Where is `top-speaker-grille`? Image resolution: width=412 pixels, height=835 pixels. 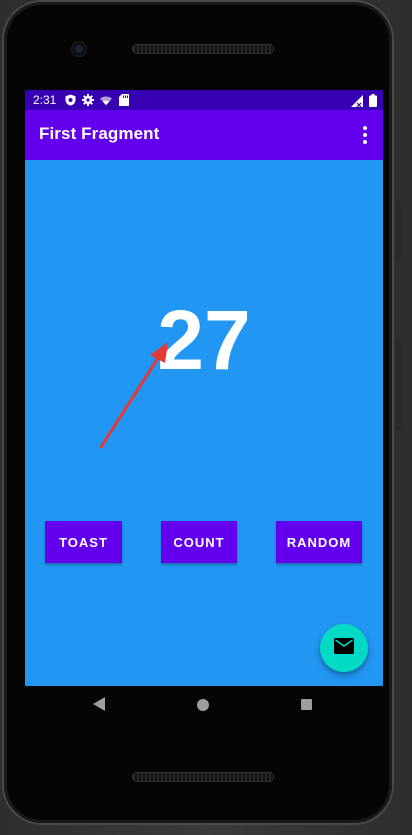
top-speaker-grille is located at coordinates (203, 49).